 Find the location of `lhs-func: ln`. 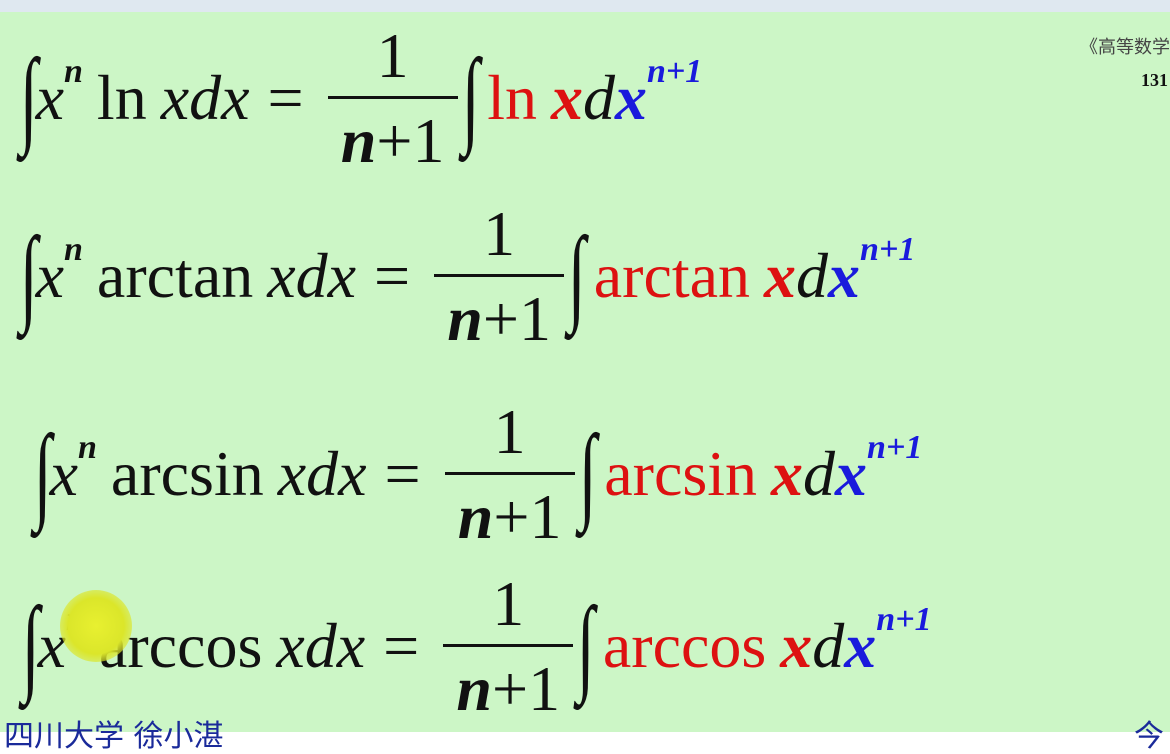

lhs-func: ln is located at coordinates (121, 97).